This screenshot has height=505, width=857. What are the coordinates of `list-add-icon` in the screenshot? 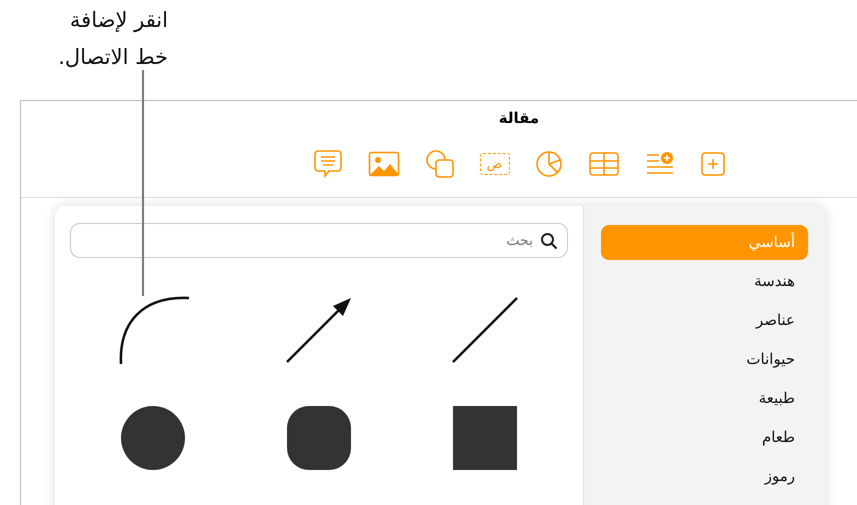 It's located at (659, 164).